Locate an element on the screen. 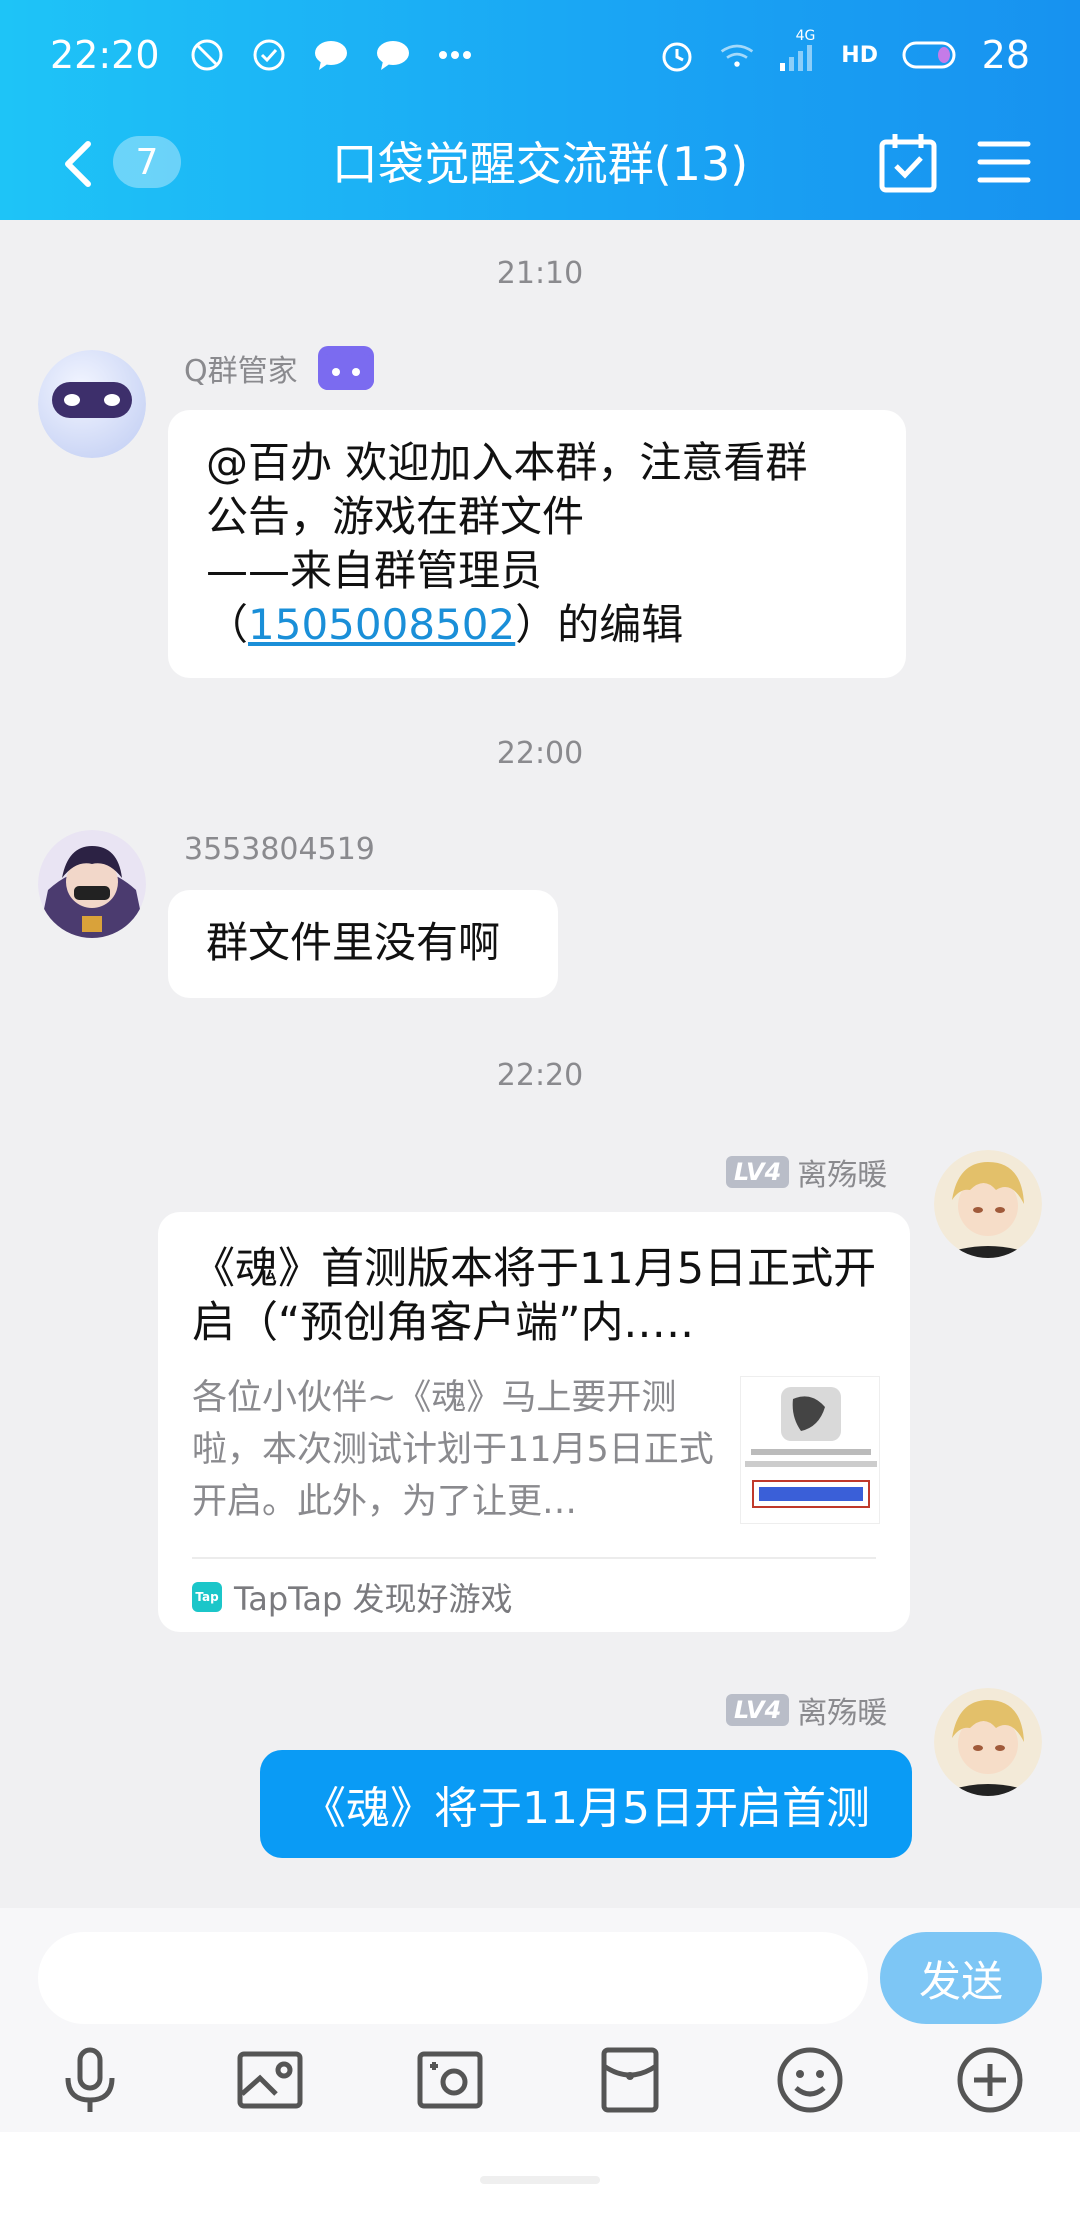  message-line: @百办 欢迎加入本群，注意看群 is located at coordinates (507, 462).